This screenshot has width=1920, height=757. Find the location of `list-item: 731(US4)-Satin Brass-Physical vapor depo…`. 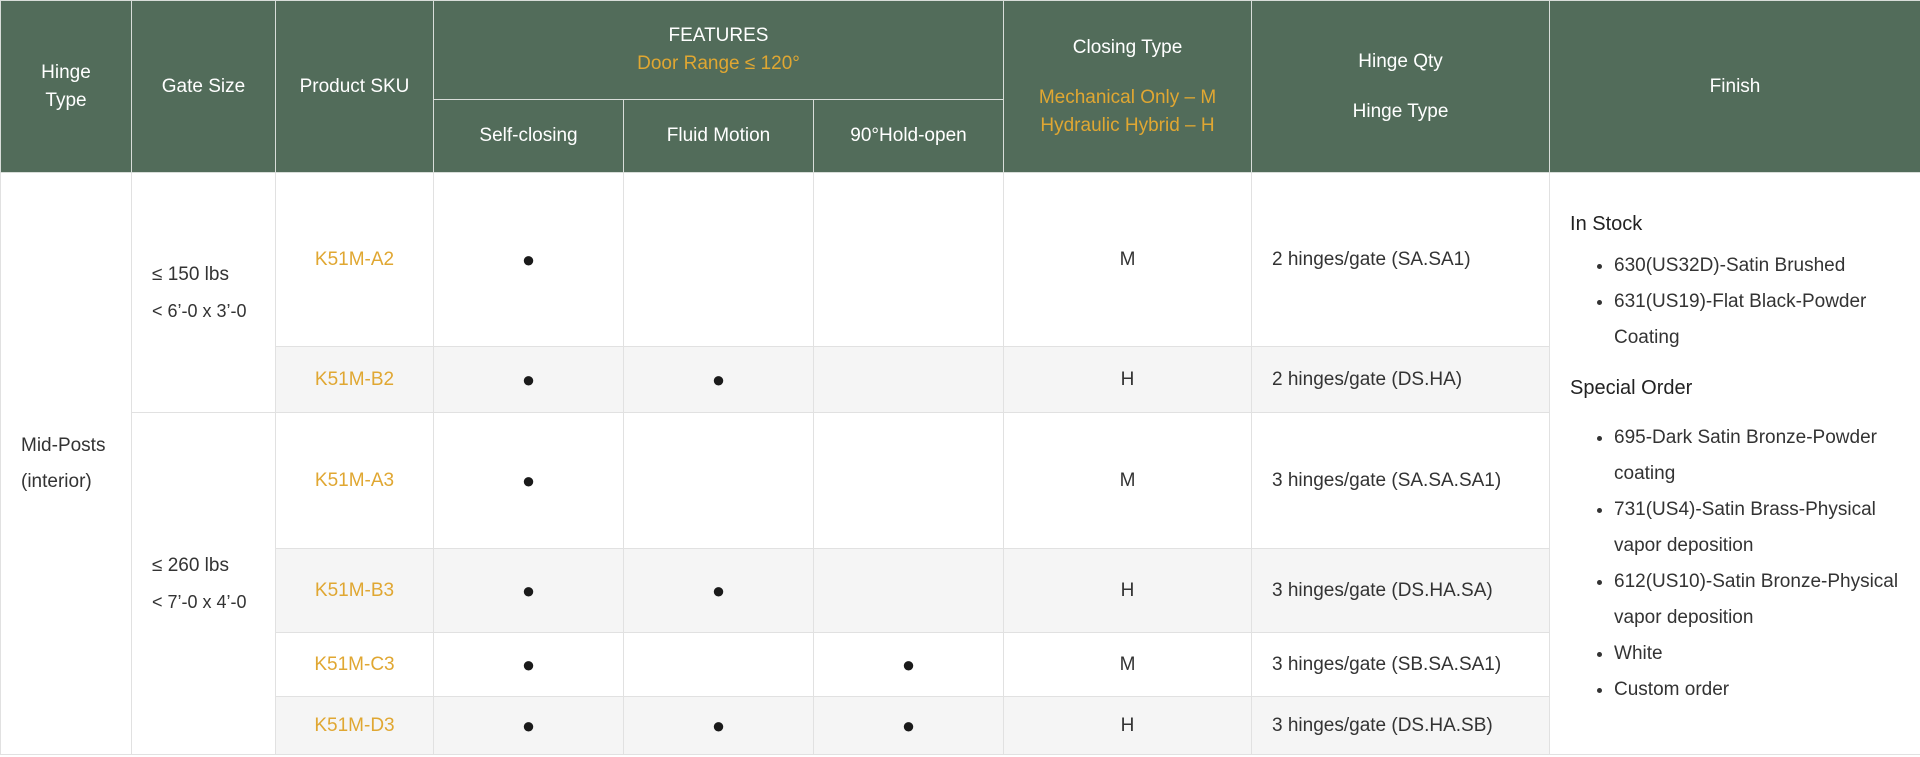

list-item: 731(US4)-Satin Brass-Physical vapor depo… is located at coordinates (1757, 528).